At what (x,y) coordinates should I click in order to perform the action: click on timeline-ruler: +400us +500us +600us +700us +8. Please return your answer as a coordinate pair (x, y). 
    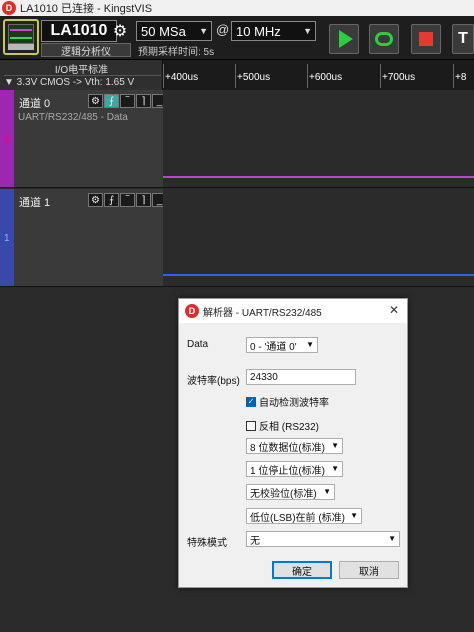
    Looking at the image, I should click on (318, 75).